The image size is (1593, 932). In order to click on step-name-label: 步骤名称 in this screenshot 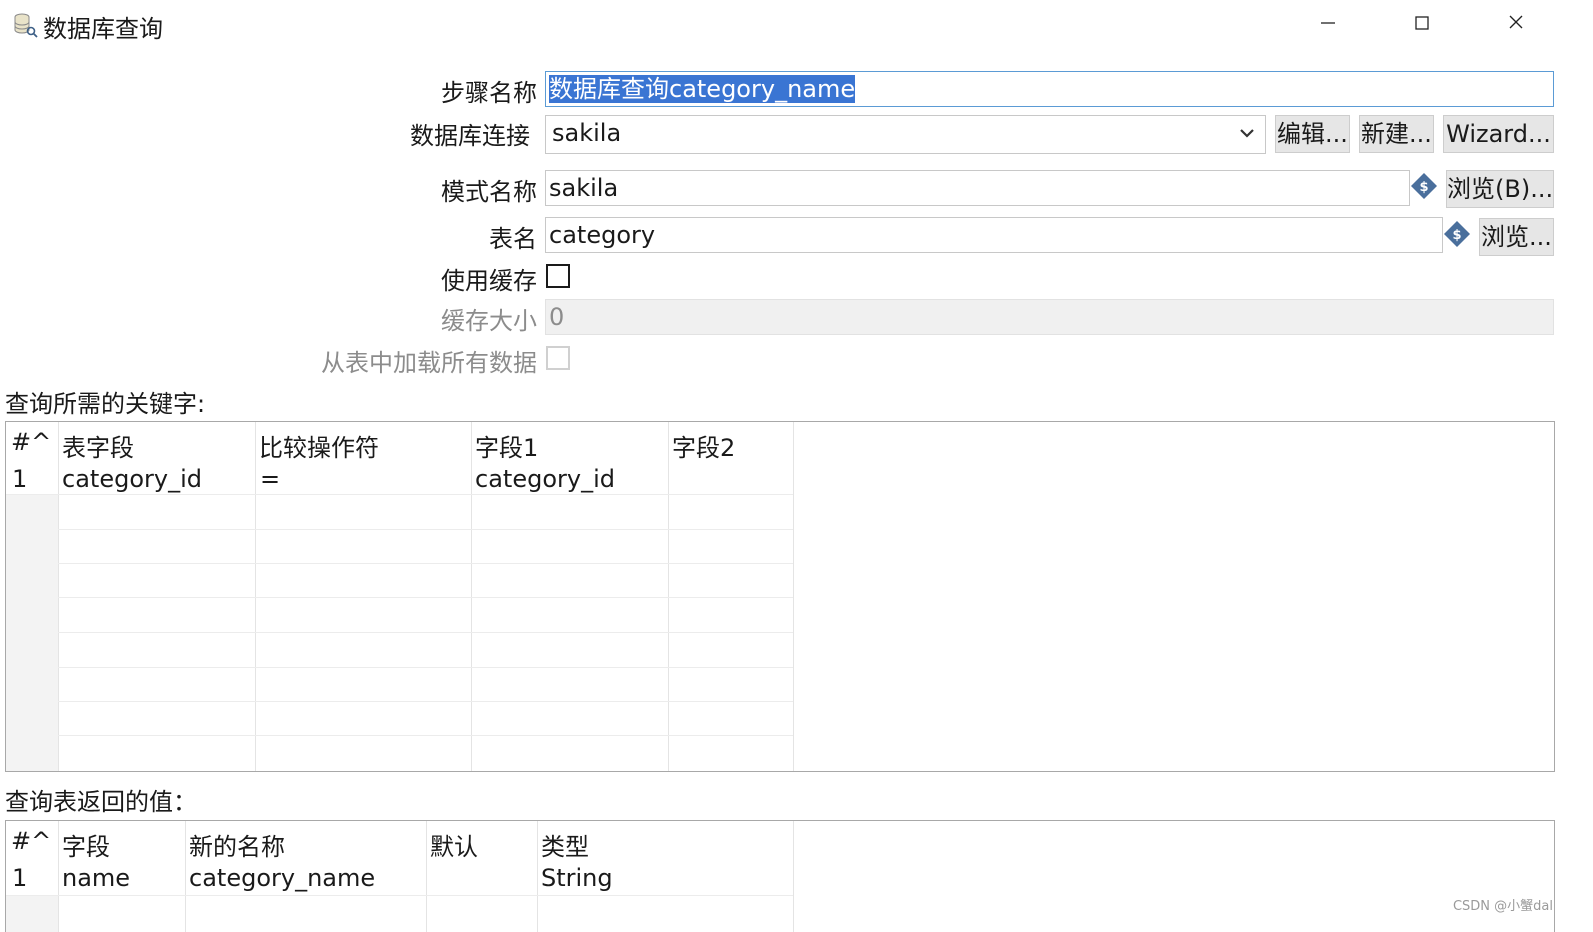, I will do `click(489, 93)`.